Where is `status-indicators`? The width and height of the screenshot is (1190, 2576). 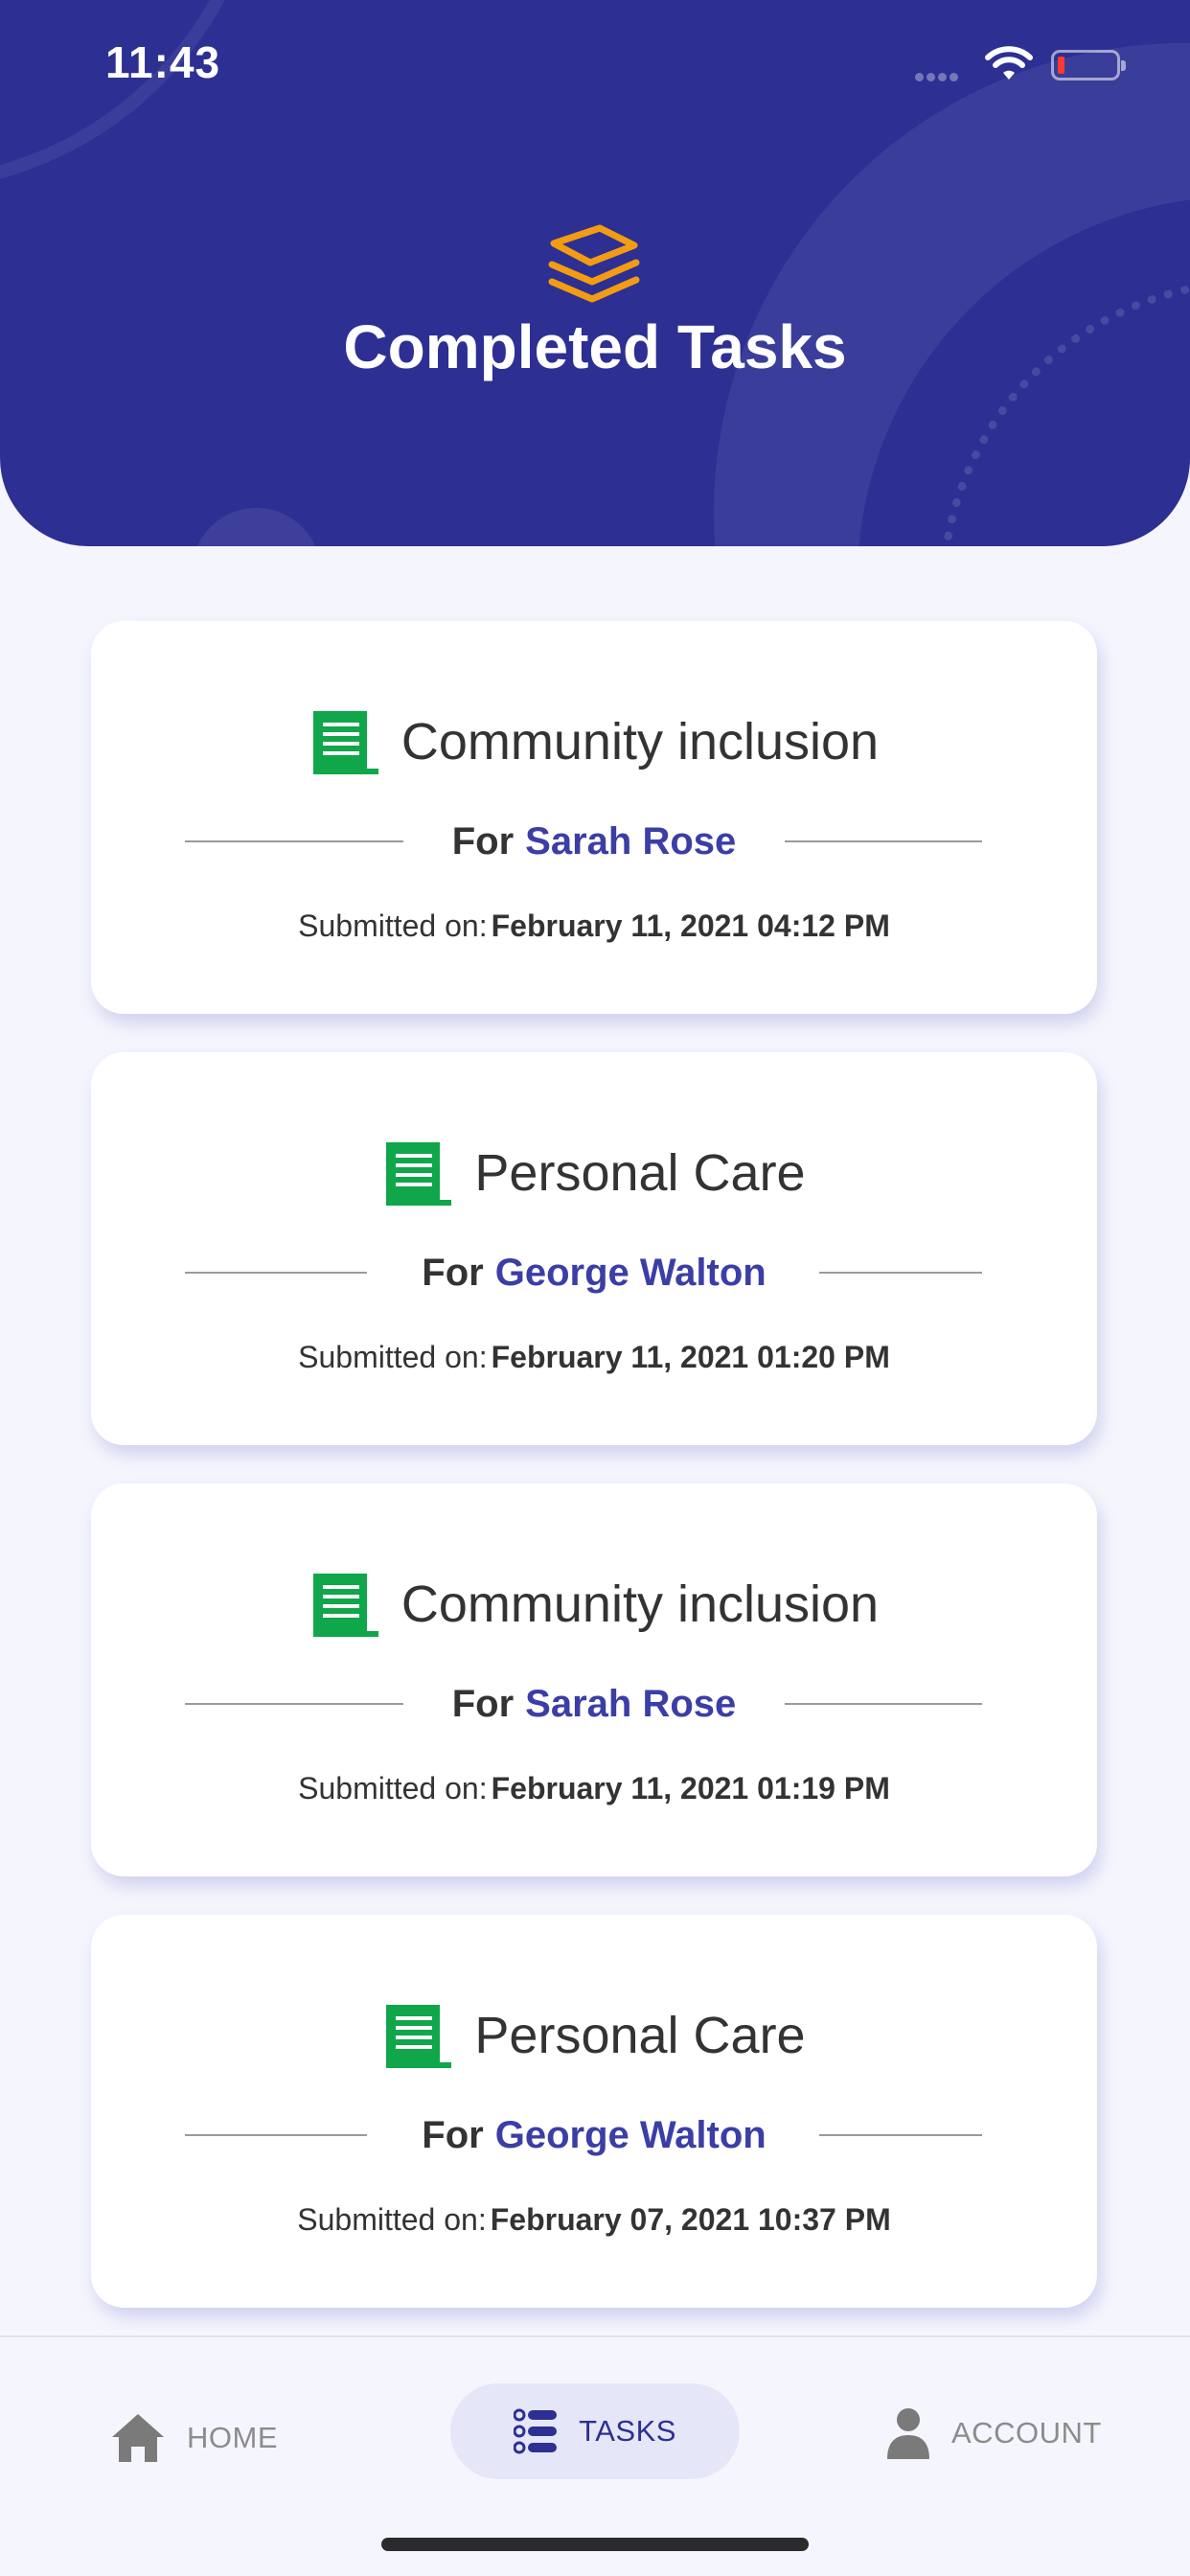 status-indicators is located at coordinates (1020, 63).